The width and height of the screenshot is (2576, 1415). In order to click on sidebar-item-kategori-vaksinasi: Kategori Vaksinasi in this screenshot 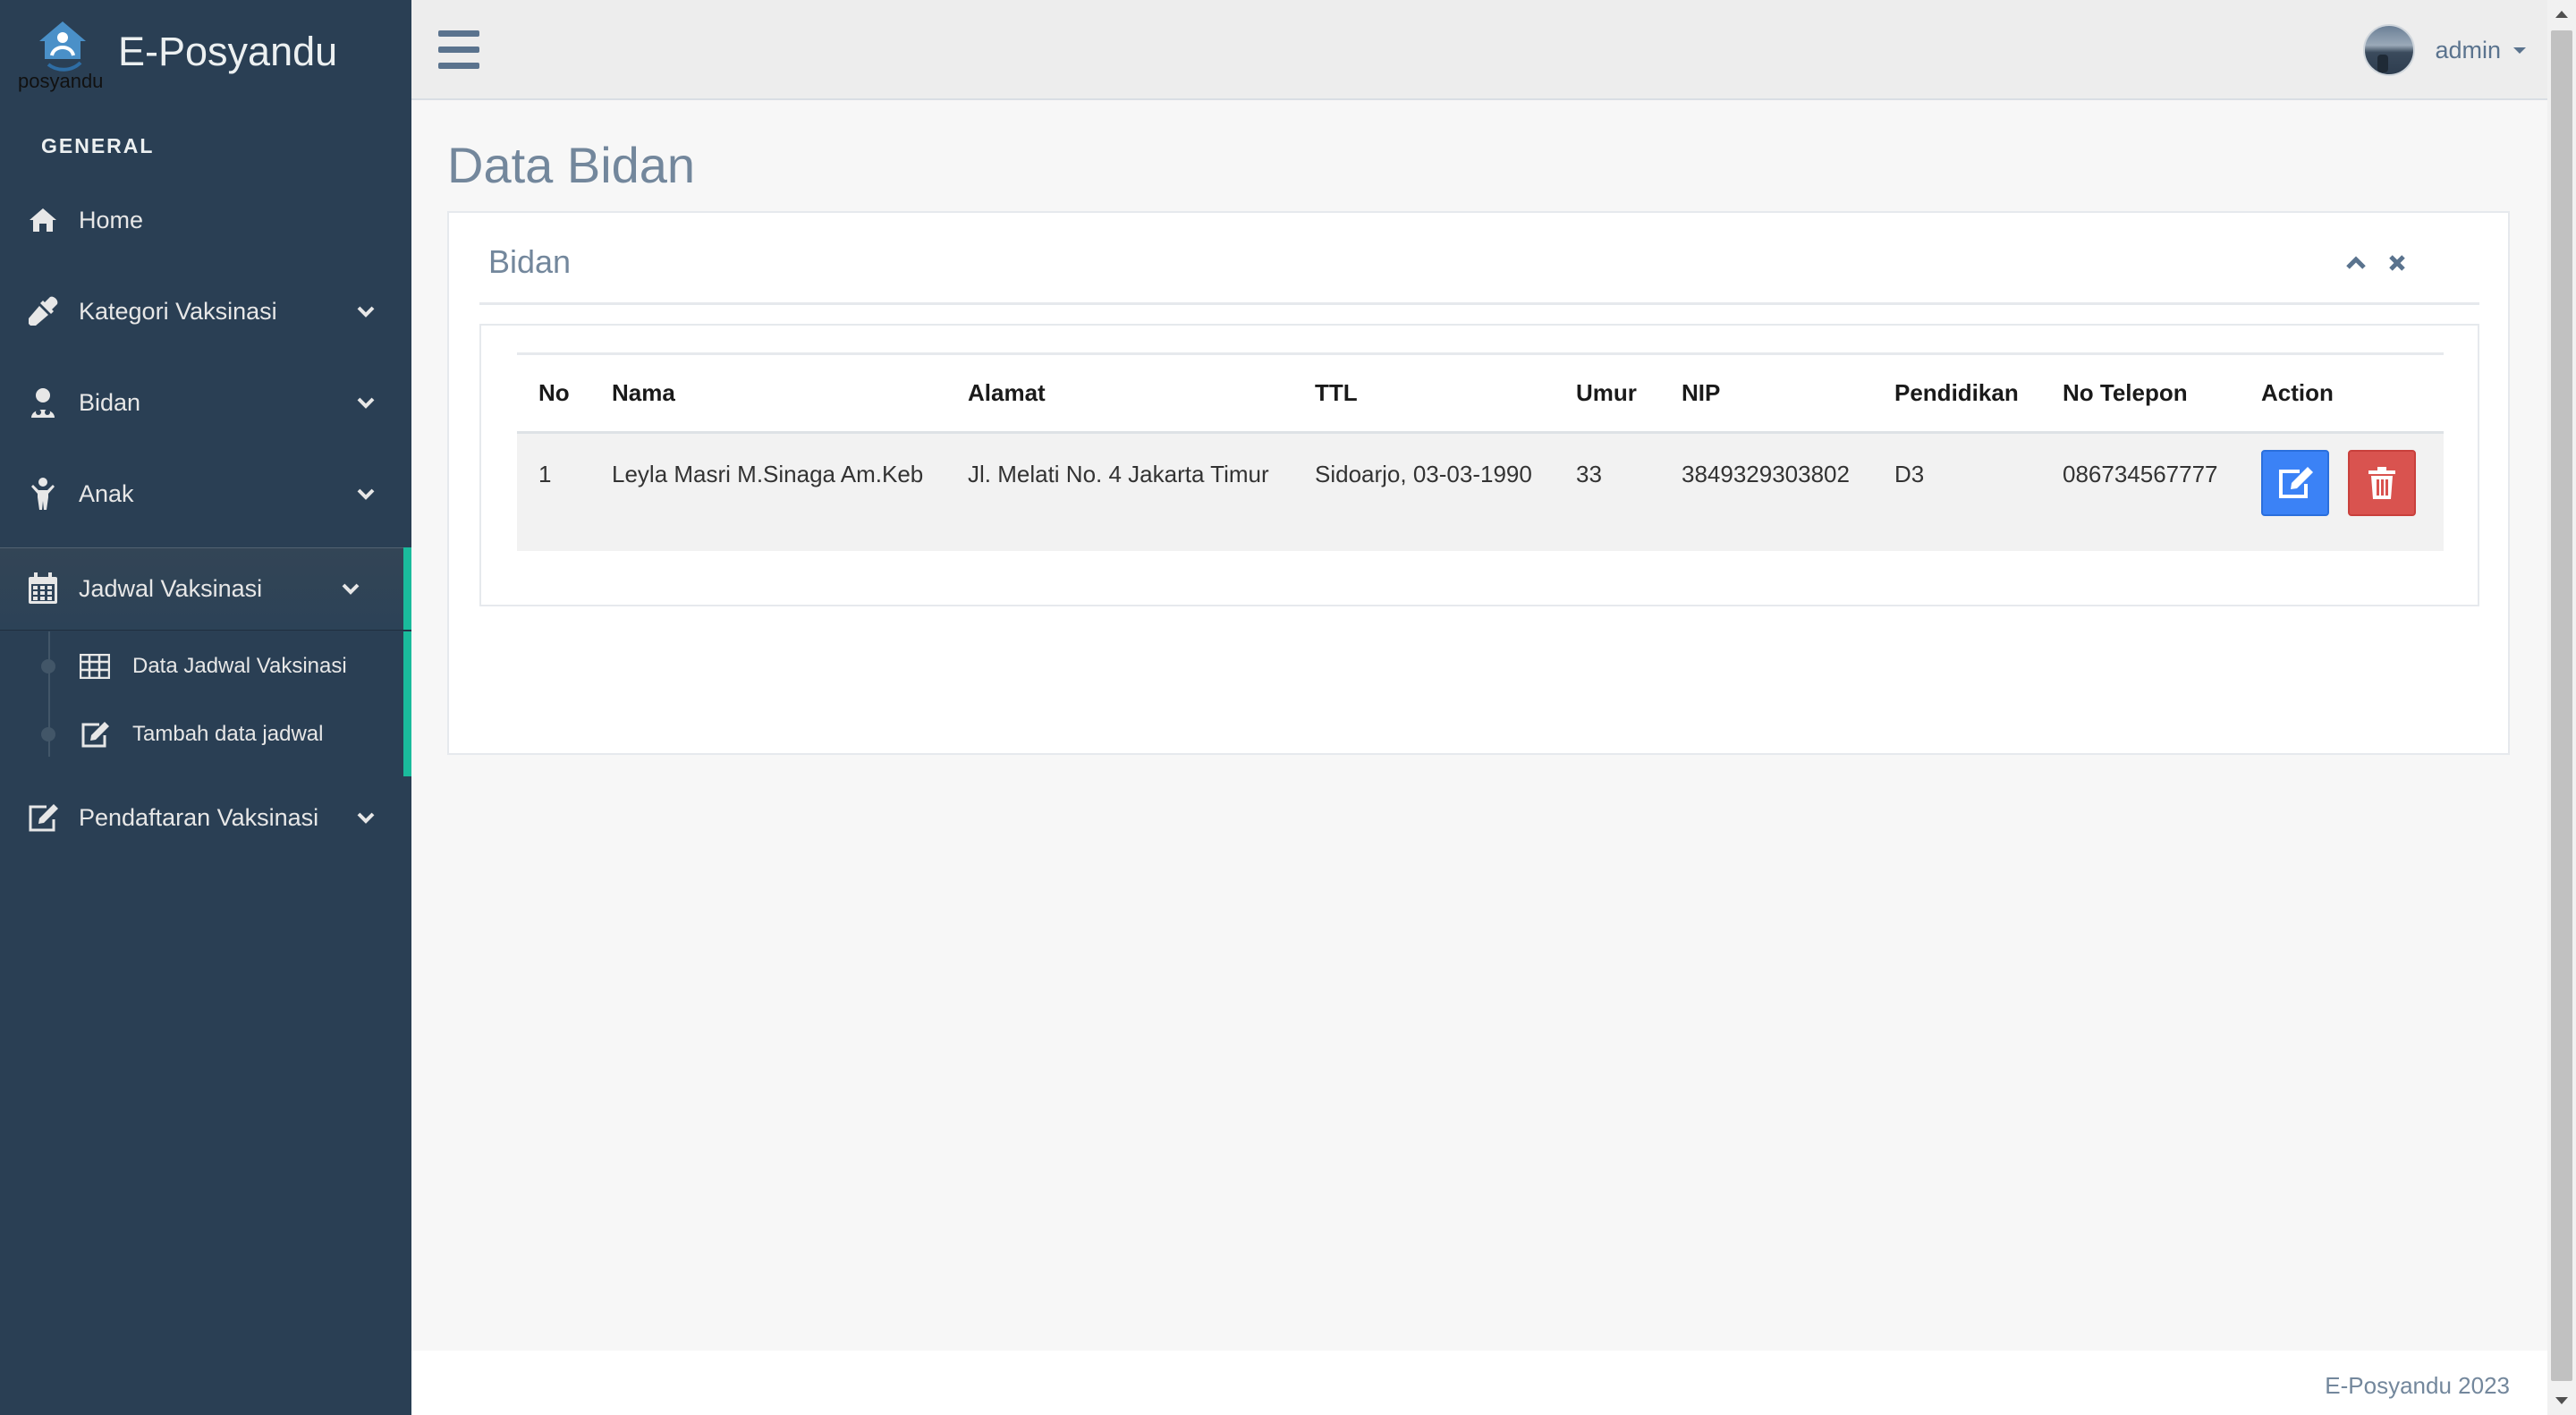, I will do `click(205, 311)`.